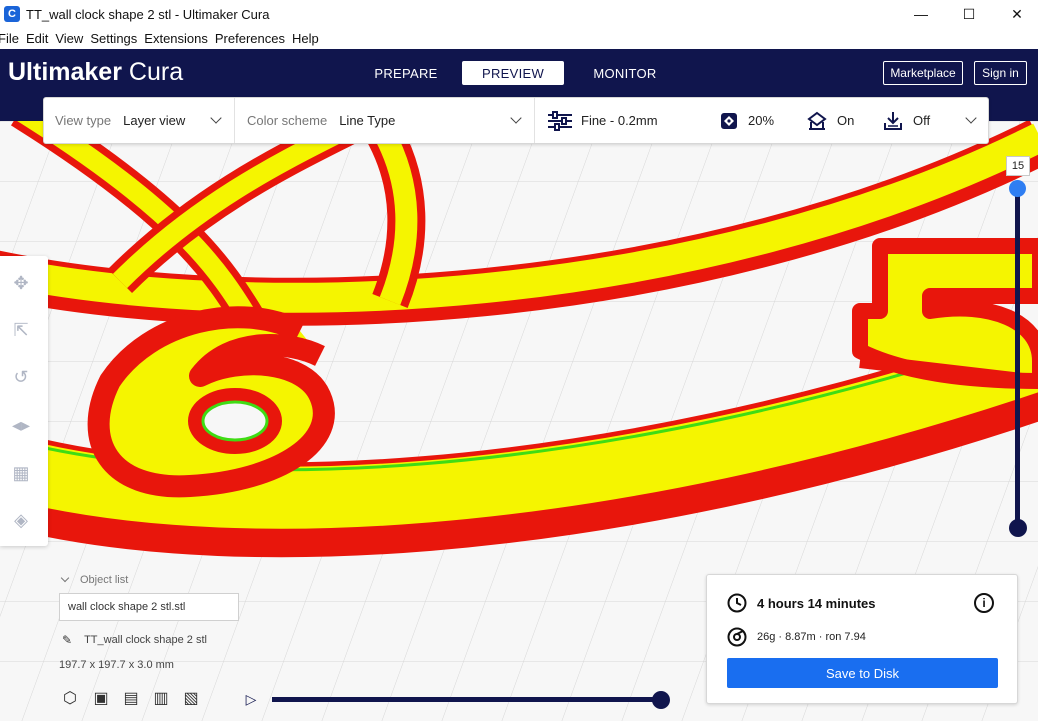 The width and height of the screenshot is (1038, 721). What do you see at coordinates (12, 14) in the screenshot?
I see `cura-logo-icon: C` at bounding box center [12, 14].